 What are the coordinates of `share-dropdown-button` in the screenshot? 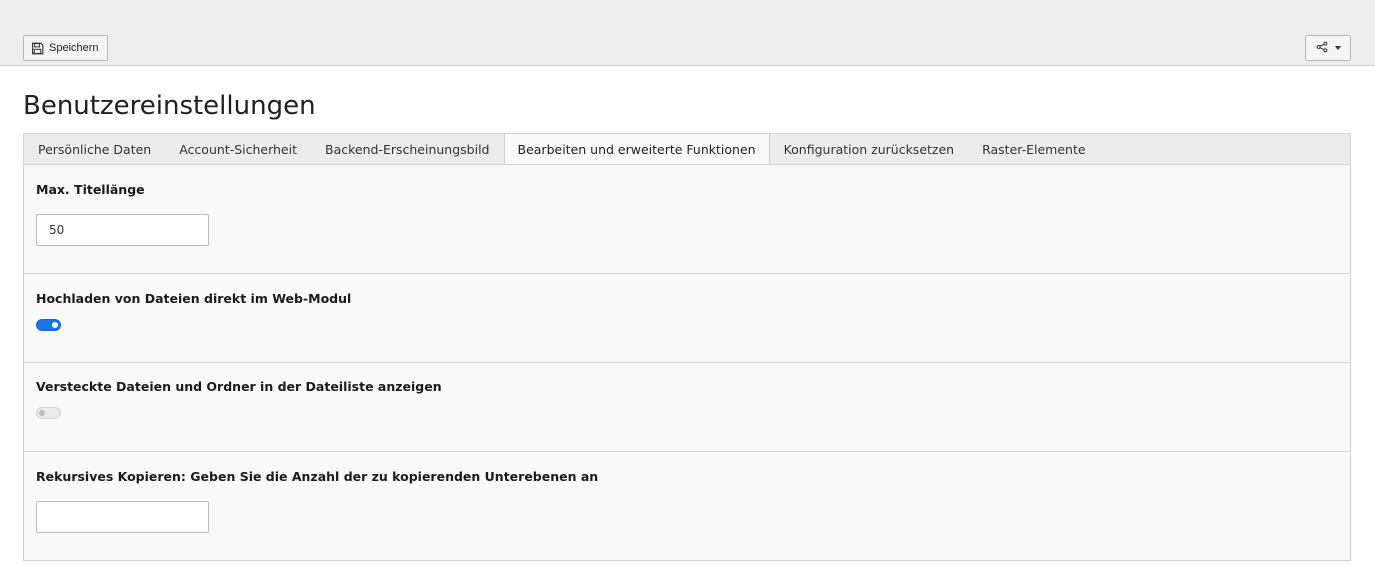 It's located at (1328, 48).